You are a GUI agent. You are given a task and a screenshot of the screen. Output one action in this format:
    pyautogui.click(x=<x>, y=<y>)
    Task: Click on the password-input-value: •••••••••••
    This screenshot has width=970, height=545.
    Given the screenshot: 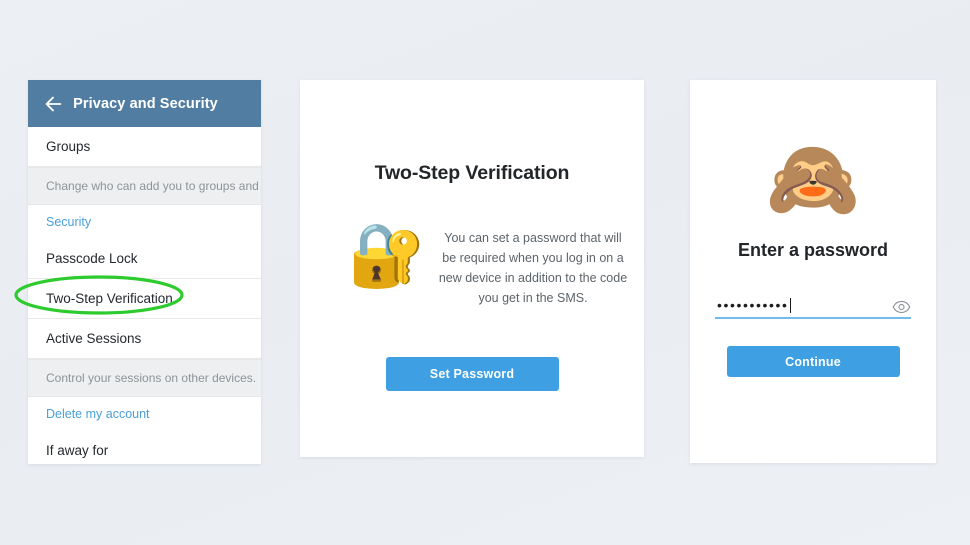 What is the action you would take?
    pyautogui.click(x=754, y=305)
    